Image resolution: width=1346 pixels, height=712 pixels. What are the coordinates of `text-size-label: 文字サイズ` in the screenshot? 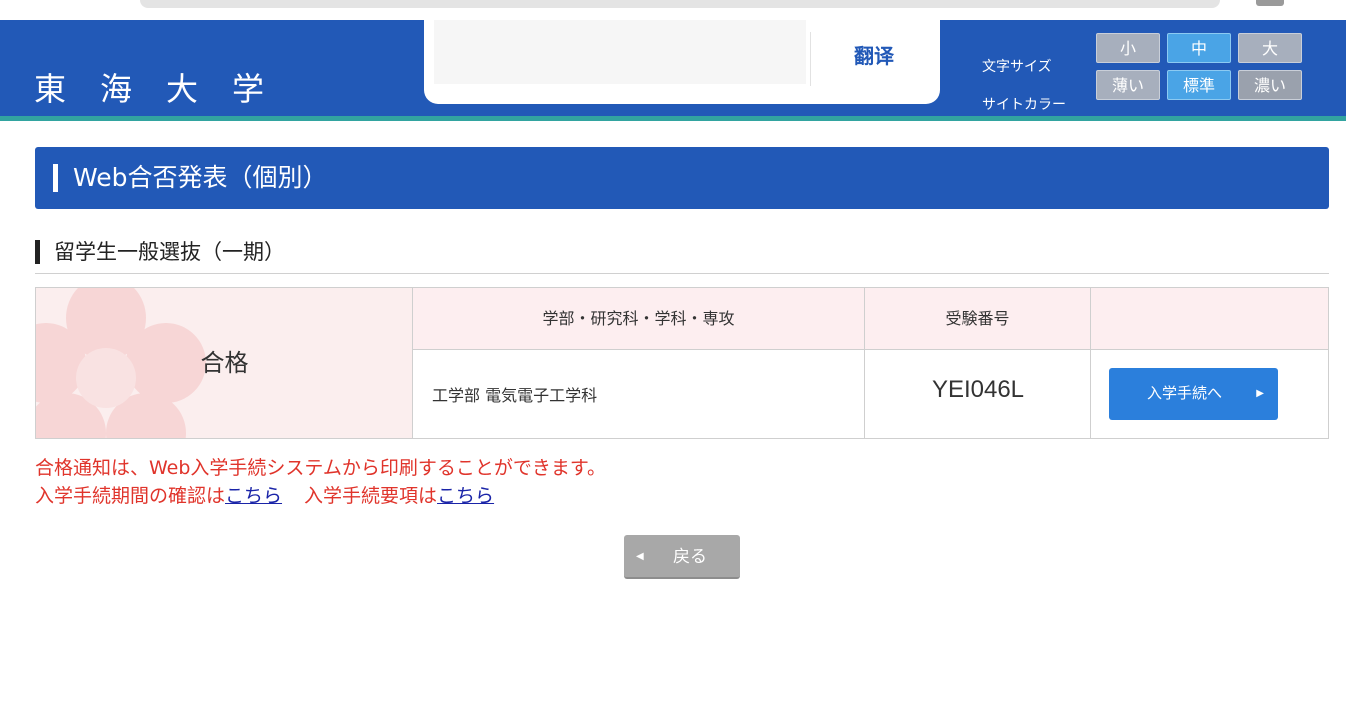 It's located at (1017, 67).